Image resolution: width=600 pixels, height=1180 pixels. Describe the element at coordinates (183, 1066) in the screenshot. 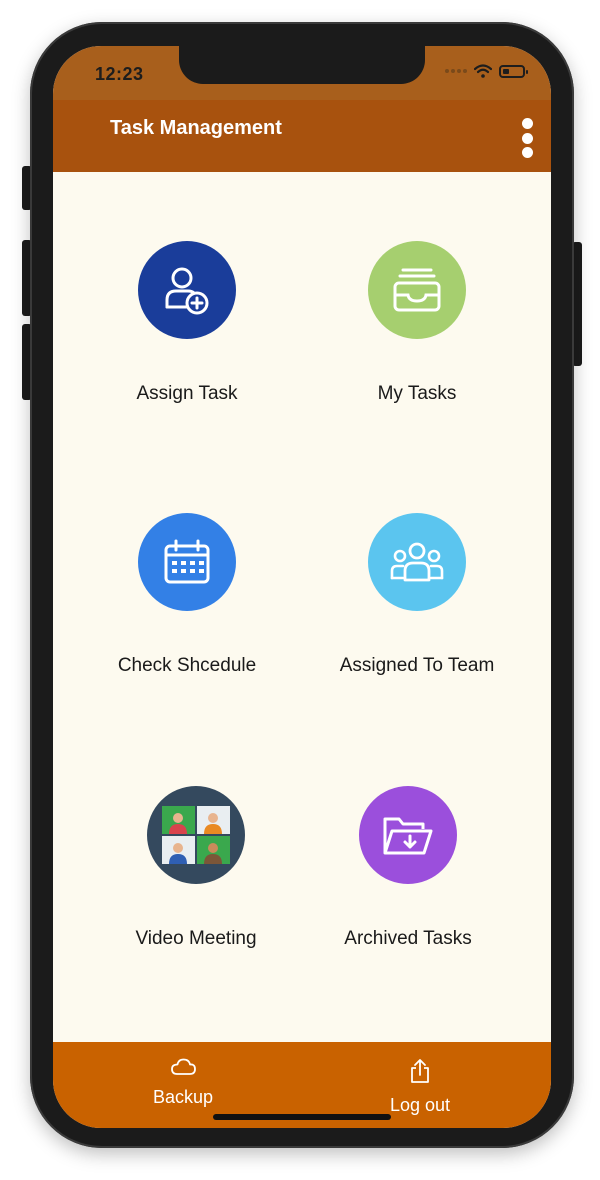

I see `cloud-icon` at that location.